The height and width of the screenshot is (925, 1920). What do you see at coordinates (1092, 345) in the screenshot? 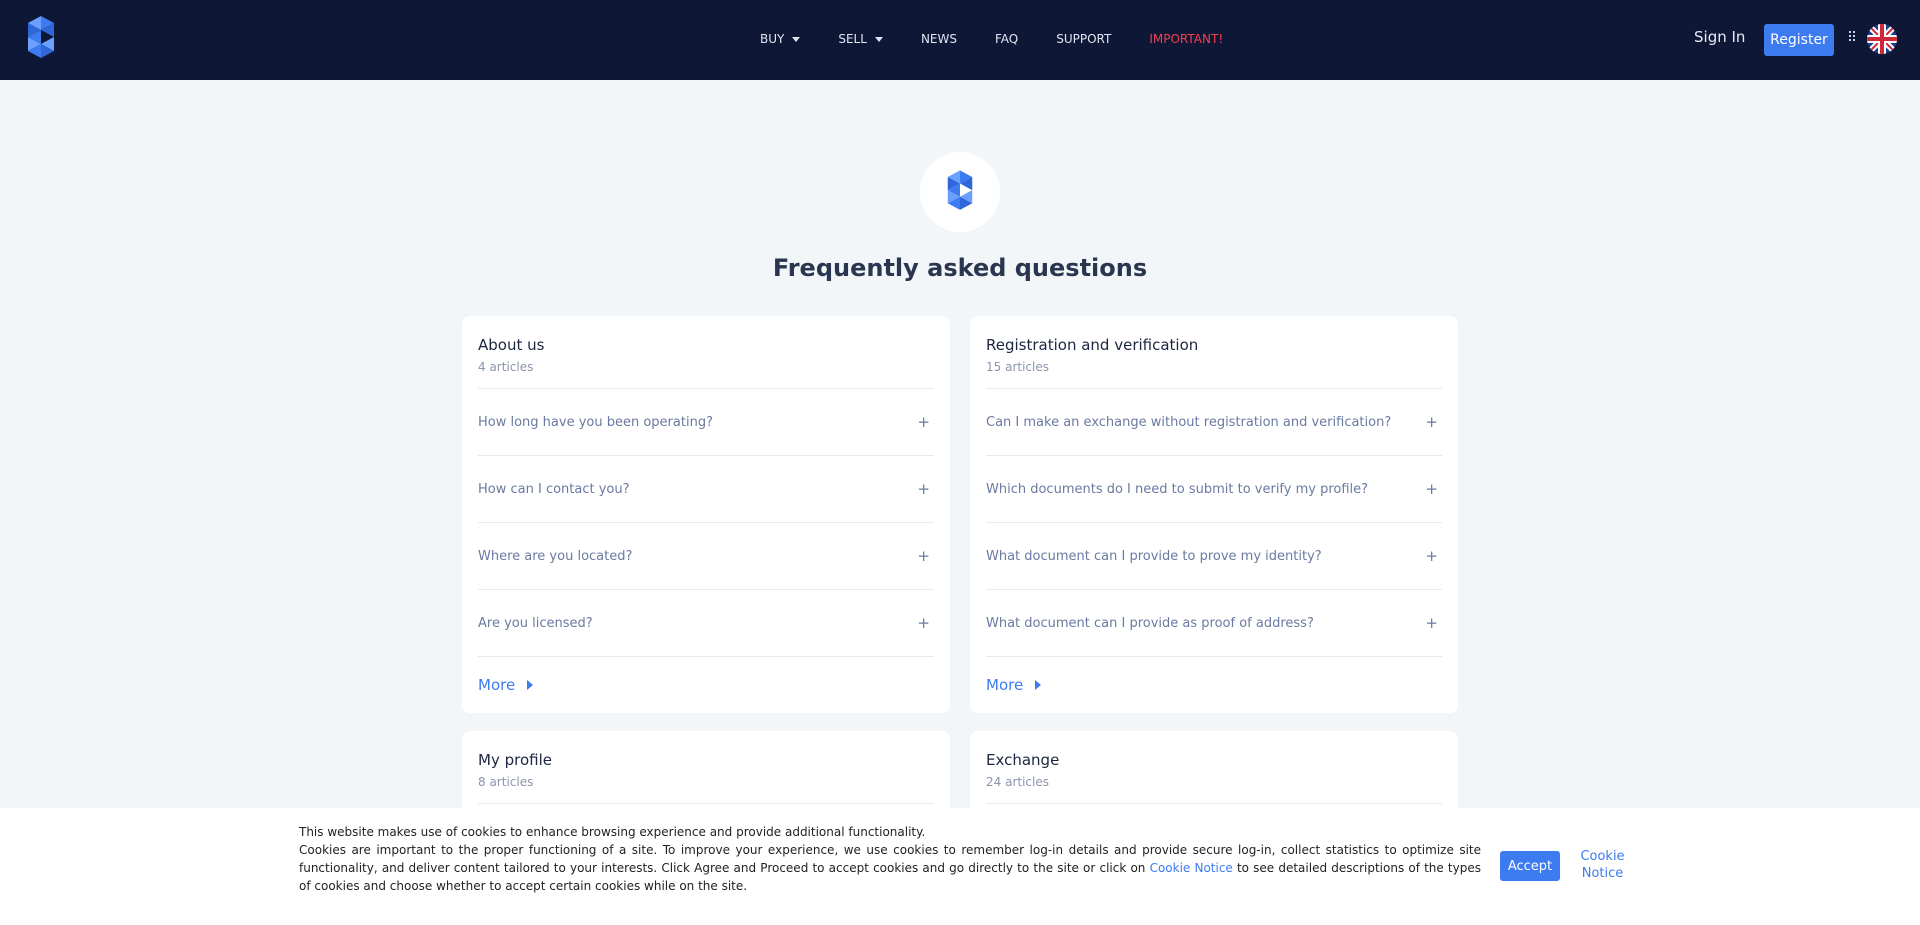
I see `card-title: Registration and verification` at bounding box center [1092, 345].